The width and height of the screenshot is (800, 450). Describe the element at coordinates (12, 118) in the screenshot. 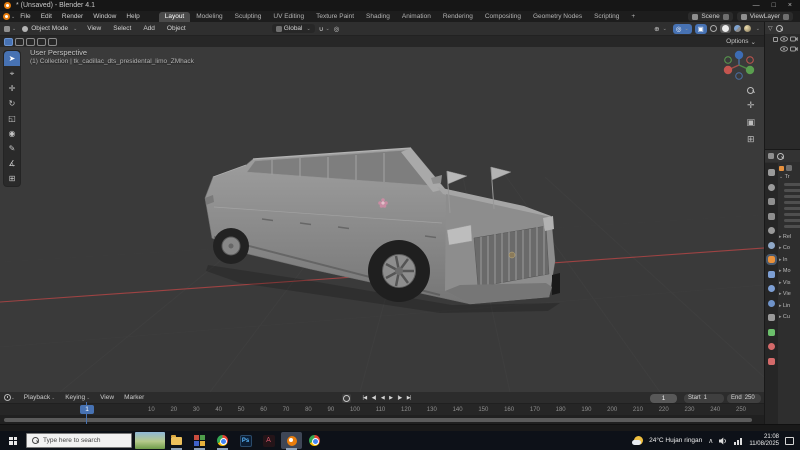

I see `viewport-tool-button: ◱` at that location.